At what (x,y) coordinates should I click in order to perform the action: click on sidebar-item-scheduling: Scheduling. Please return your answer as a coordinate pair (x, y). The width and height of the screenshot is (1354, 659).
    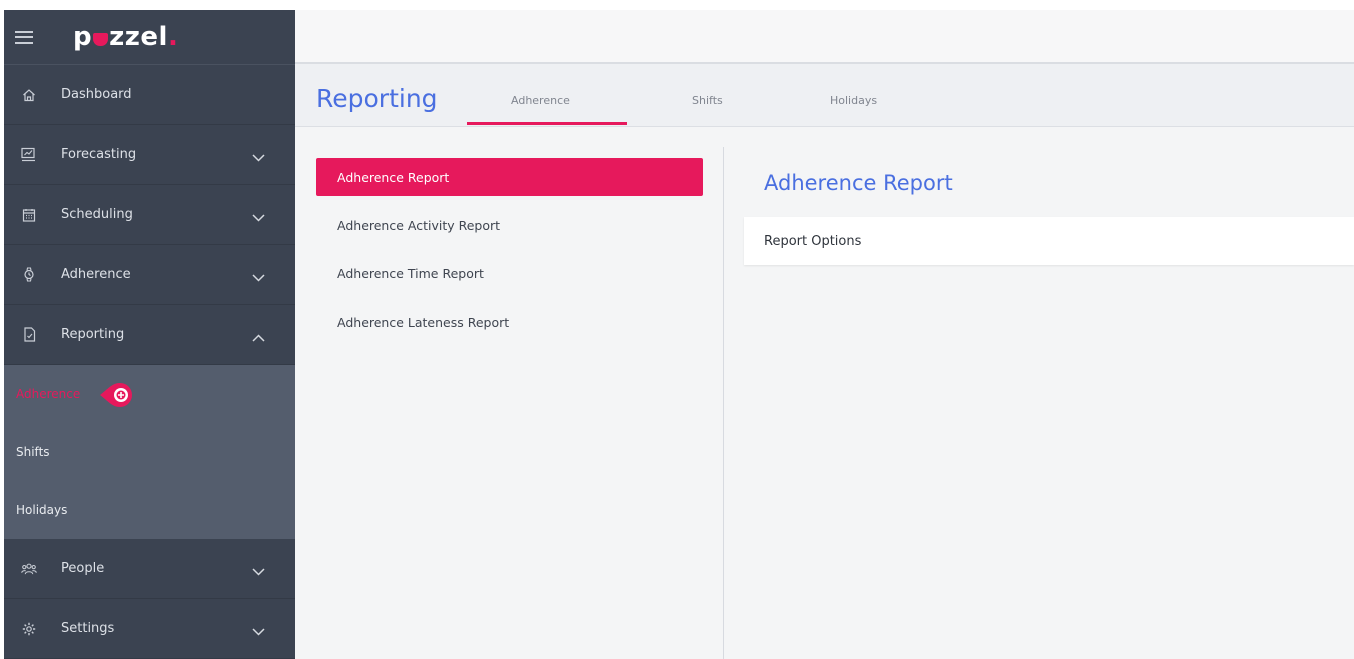
    Looking at the image, I should click on (149, 215).